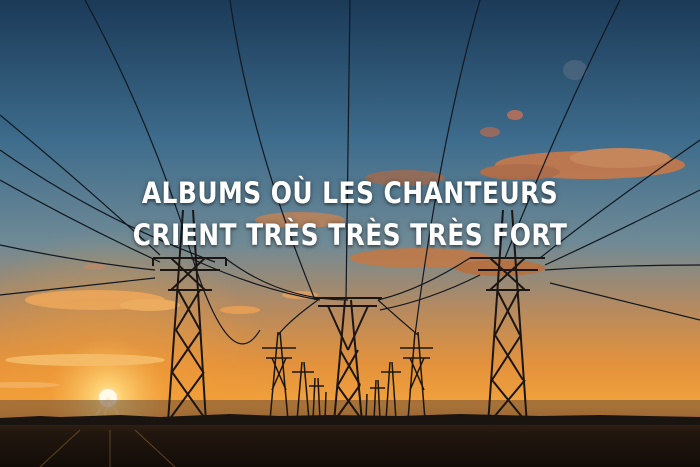 This screenshot has width=700, height=467. Describe the element at coordinates (350, 419) in the screenshot. I see `horizon-treeline` at that location.